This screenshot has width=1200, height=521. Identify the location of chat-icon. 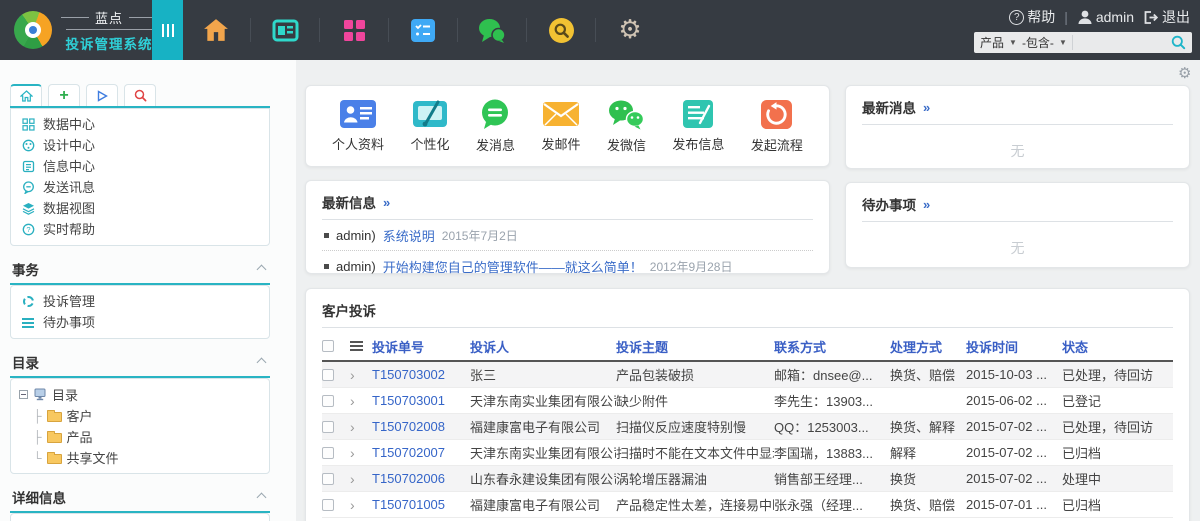
(492, 30).